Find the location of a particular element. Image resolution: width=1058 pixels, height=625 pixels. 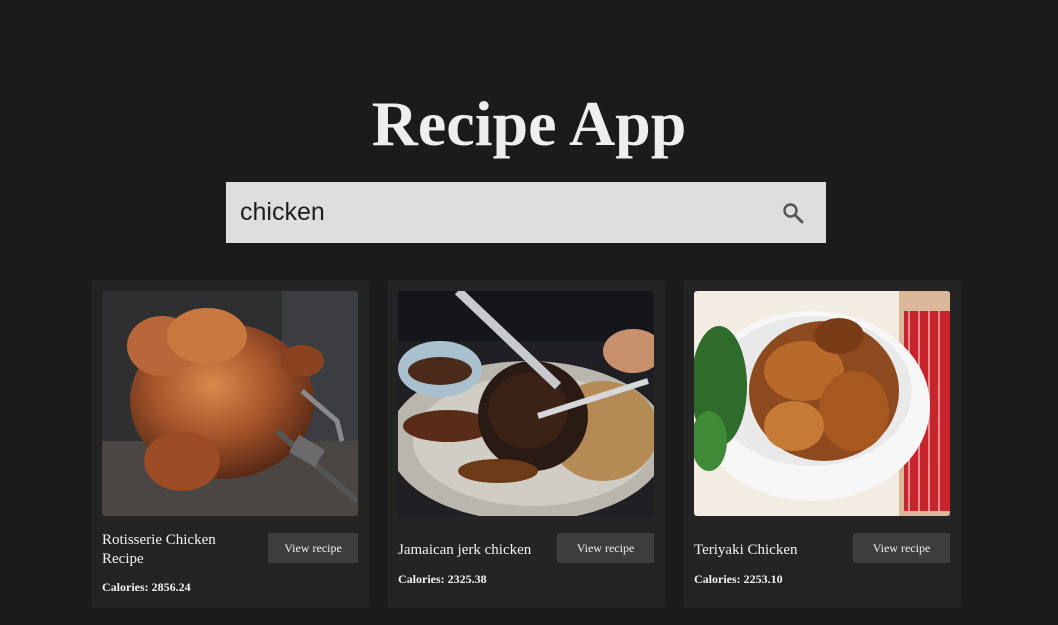

search-bar is located at coordinates (526, 212).